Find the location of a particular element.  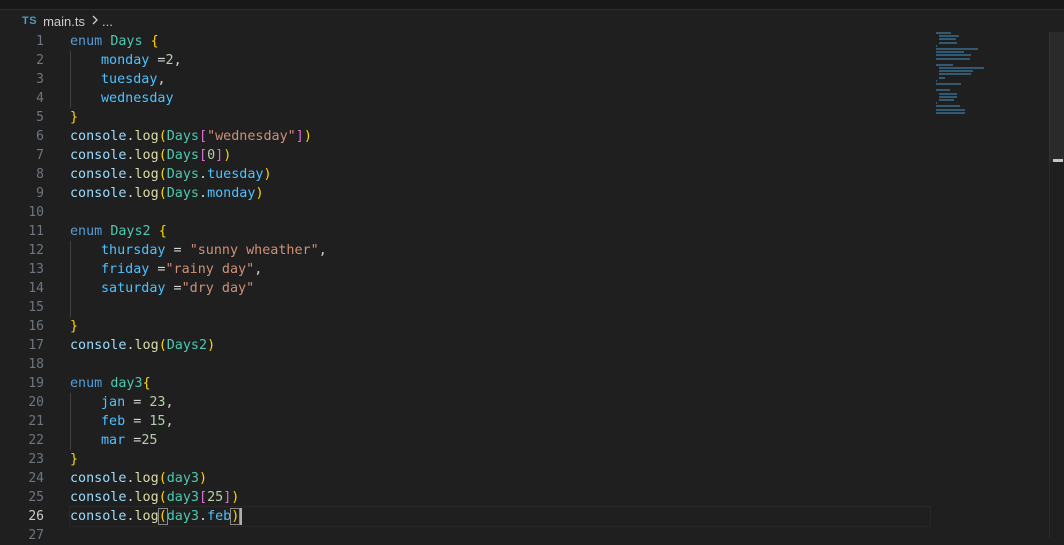

code-token: log is located at coordinates (146, 155).